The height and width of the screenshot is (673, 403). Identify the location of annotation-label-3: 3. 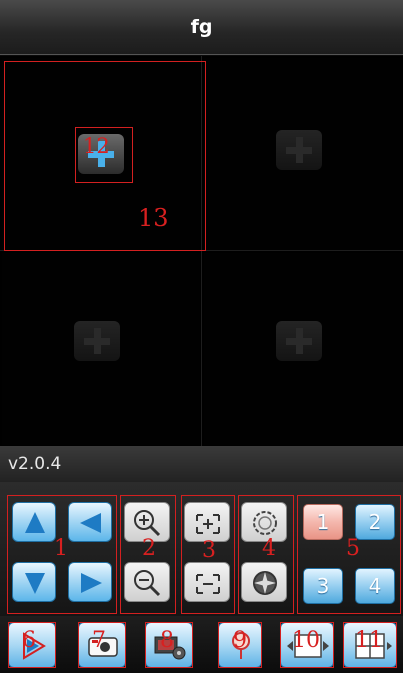
(209, 550).